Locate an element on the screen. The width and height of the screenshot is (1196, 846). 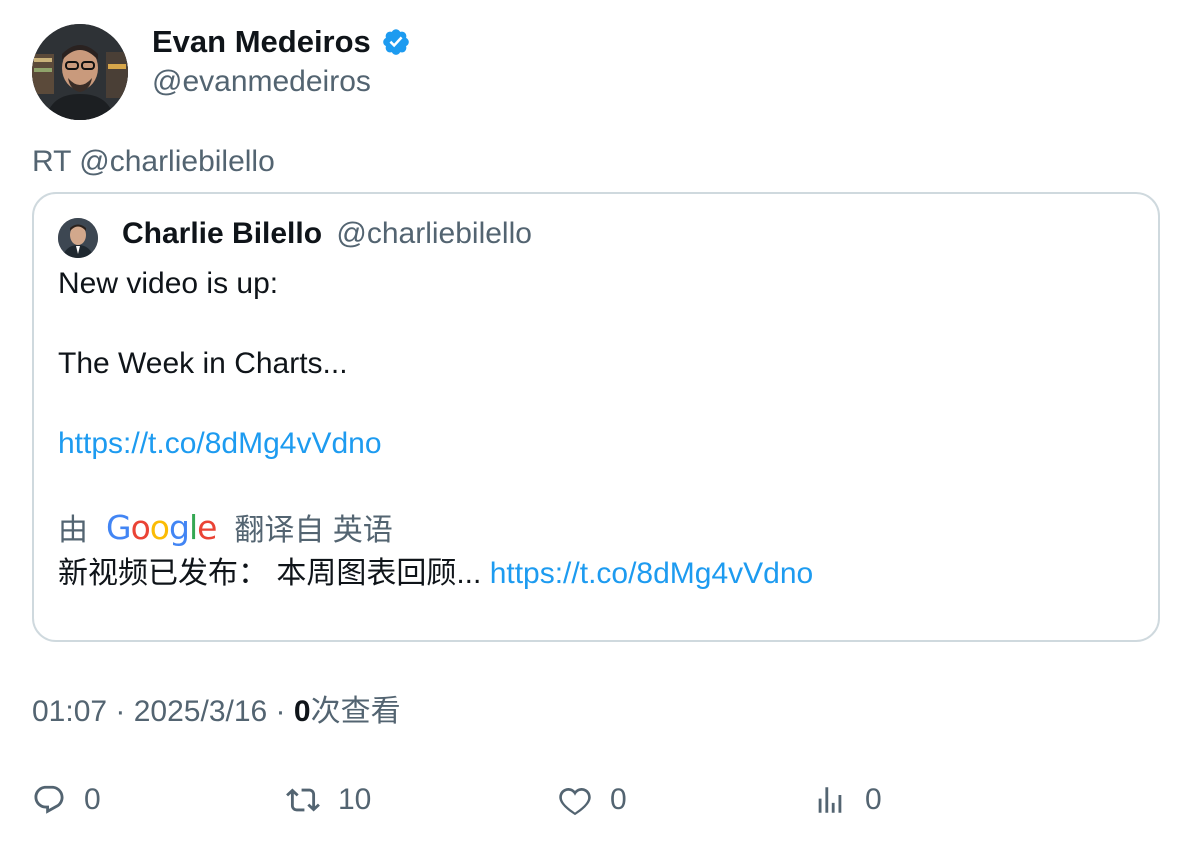
author-avatar is located at coordinates (80, 72).